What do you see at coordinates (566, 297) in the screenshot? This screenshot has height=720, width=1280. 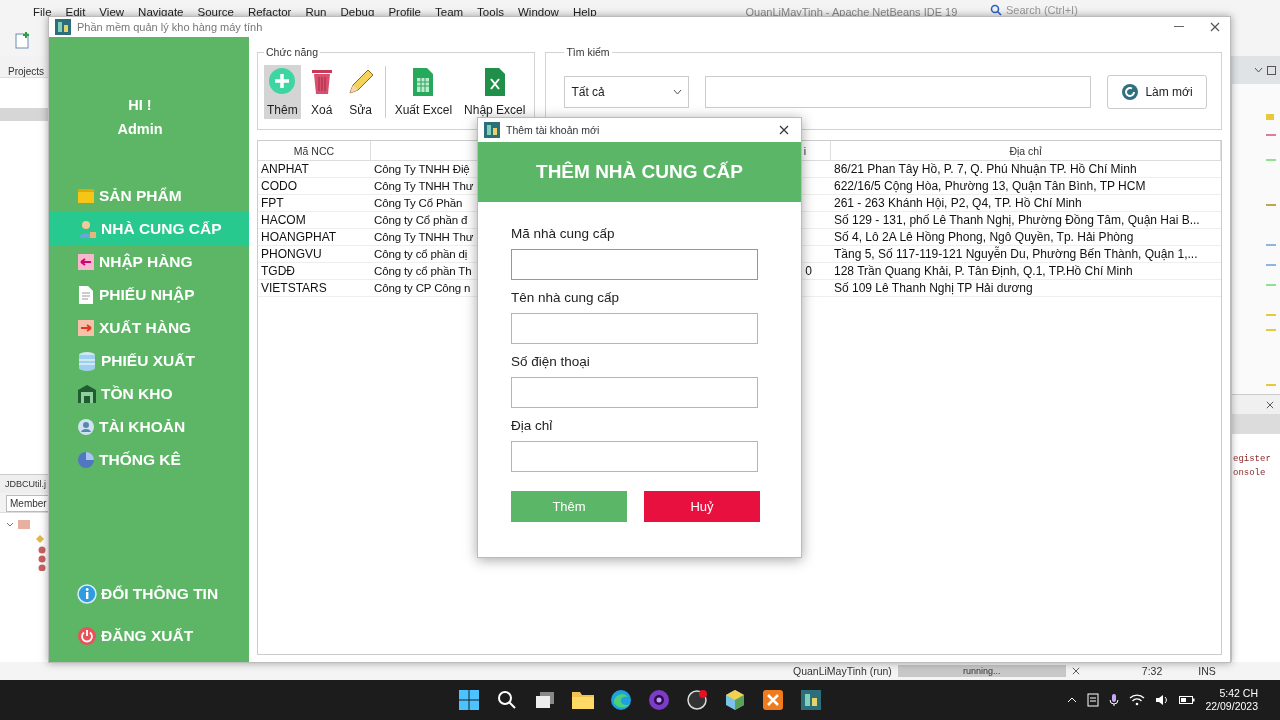 I see `field-label: Tên nhà cung cấp` at bounding box center [566, 297].